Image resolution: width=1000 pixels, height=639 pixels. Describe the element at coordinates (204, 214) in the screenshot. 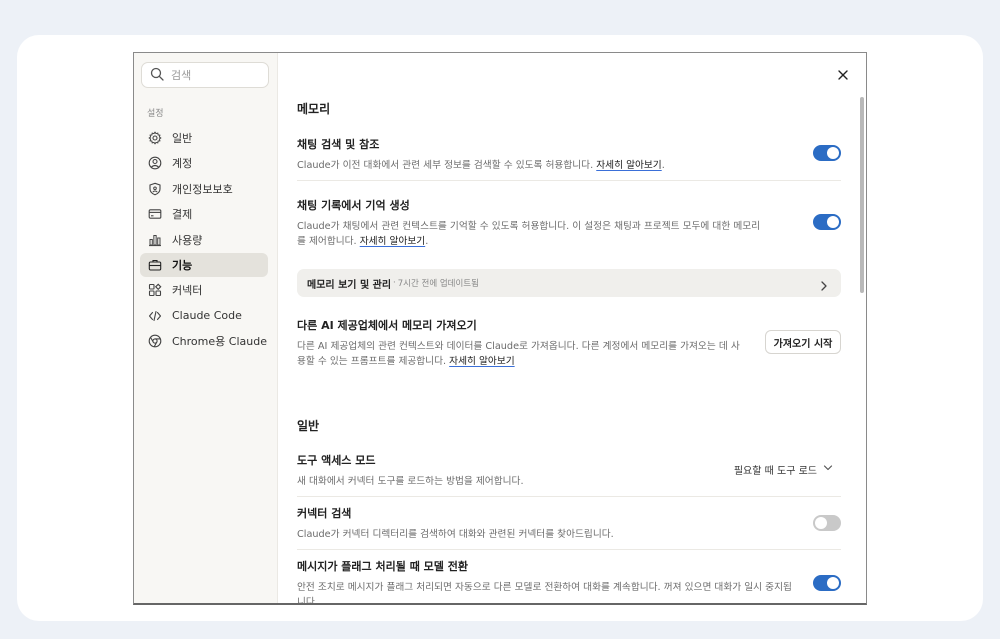

I see `sidebar-item-billing: 결제` at that location.